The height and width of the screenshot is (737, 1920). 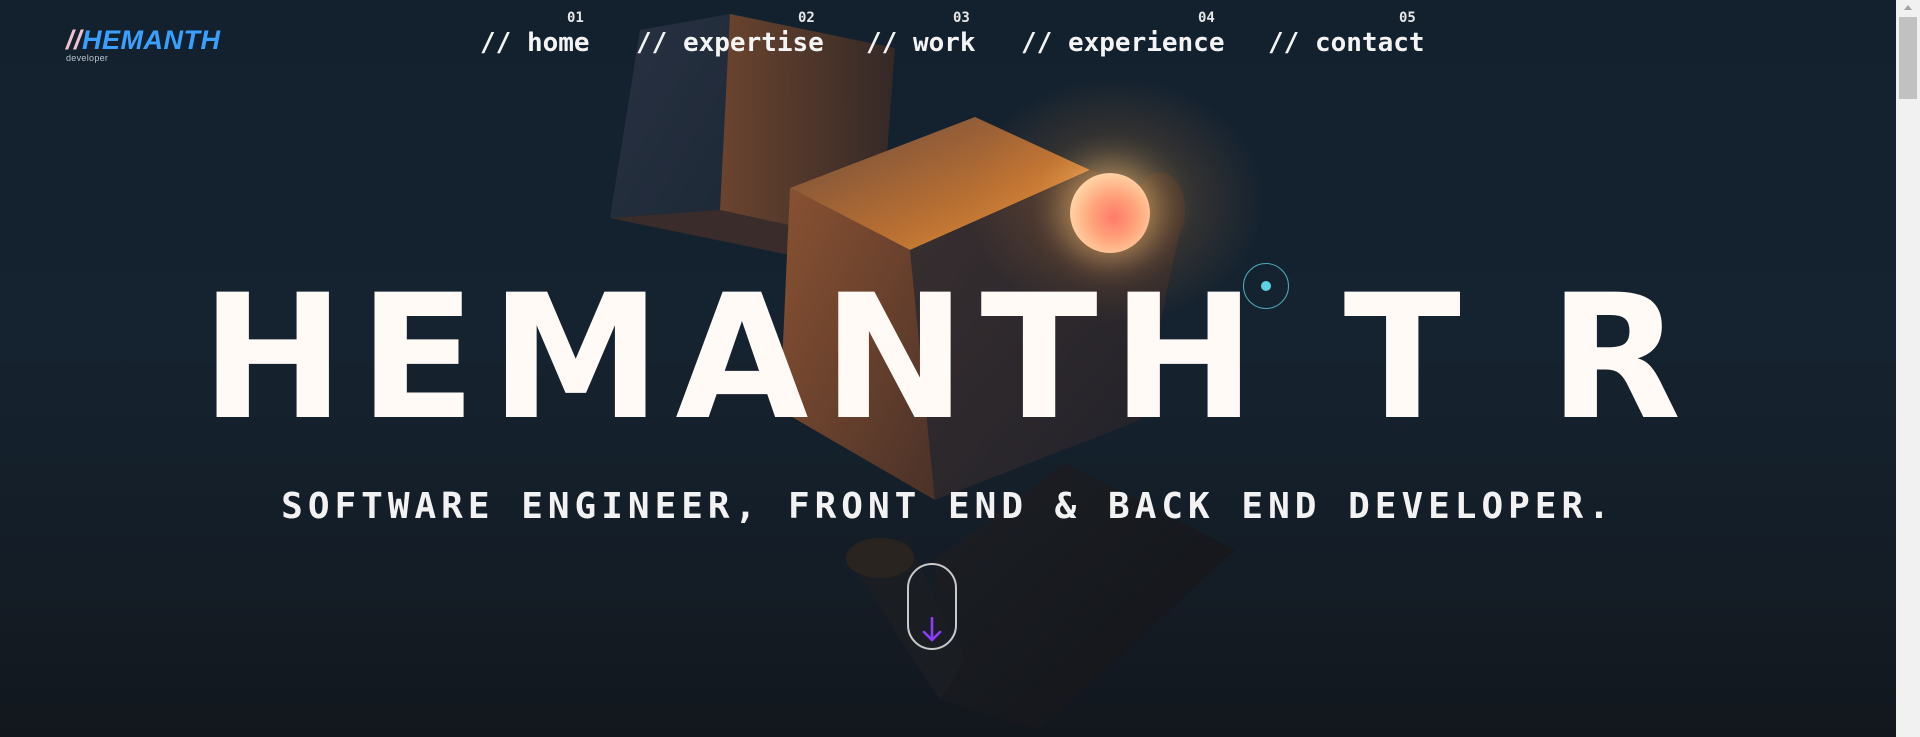 I want to click on arrow-down-icon, so click(x=932, y=629).